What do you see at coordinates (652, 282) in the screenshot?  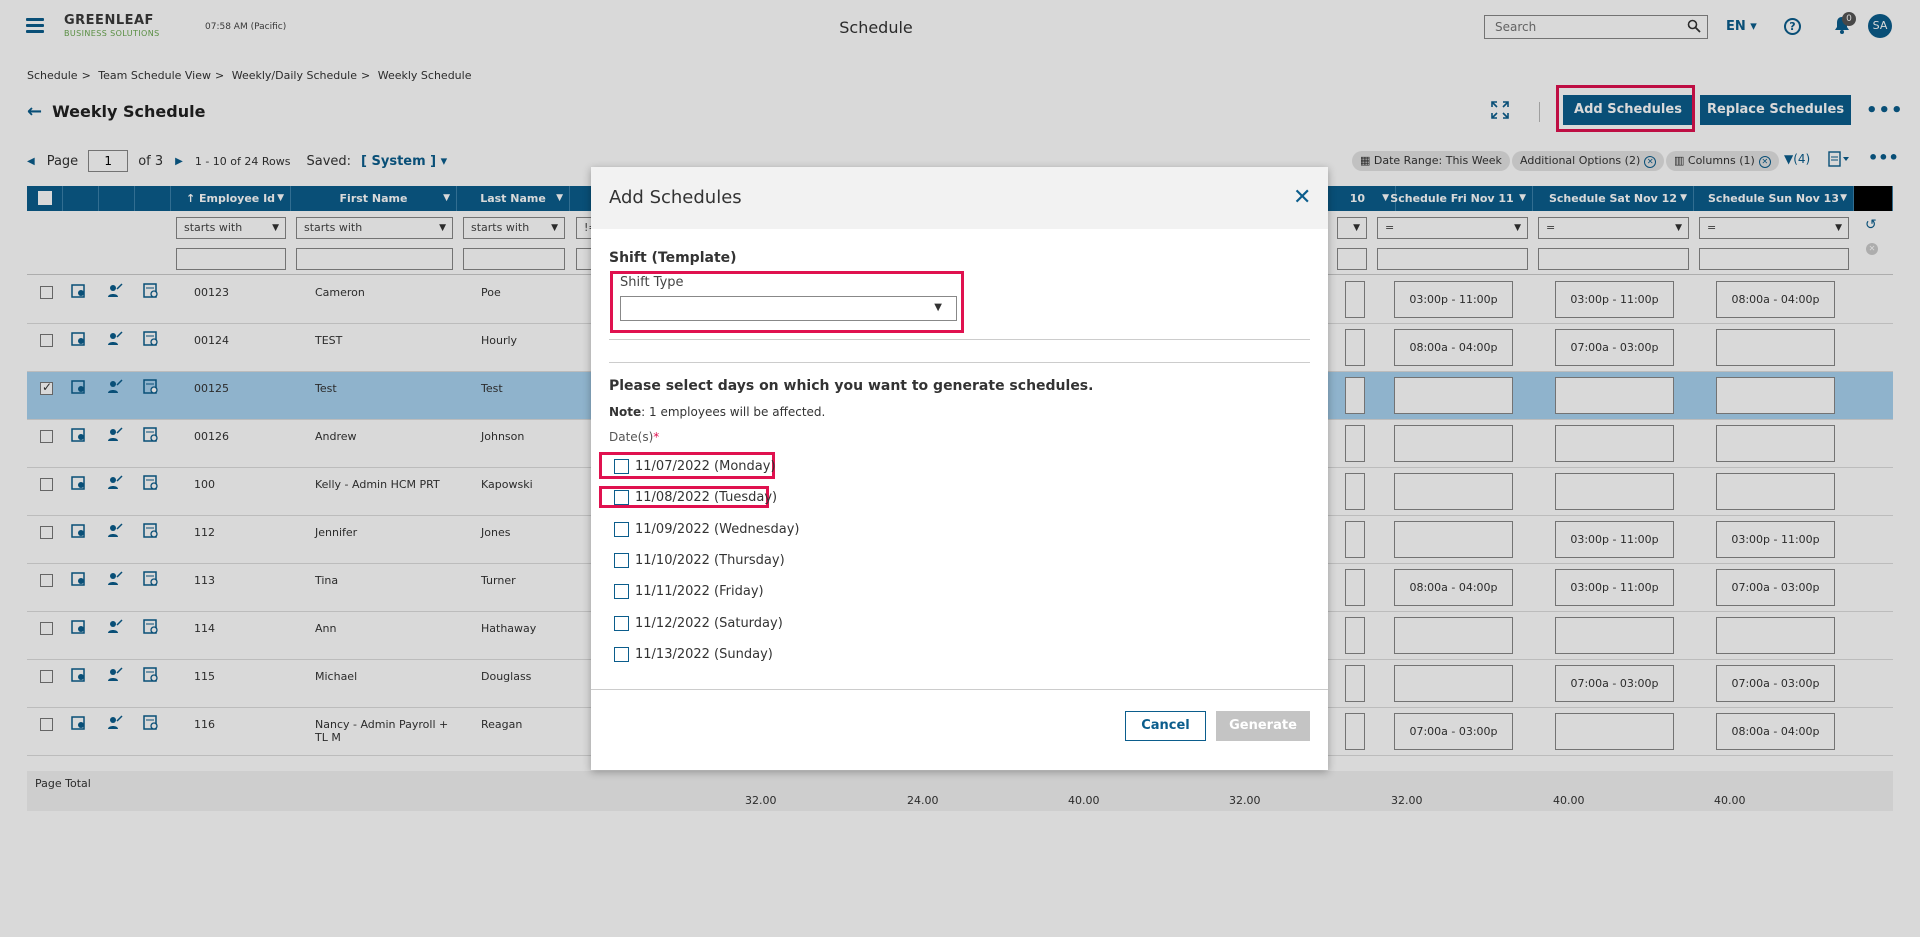 I see `shift-type-label: Shift Type` at bounding box center [652, 282].